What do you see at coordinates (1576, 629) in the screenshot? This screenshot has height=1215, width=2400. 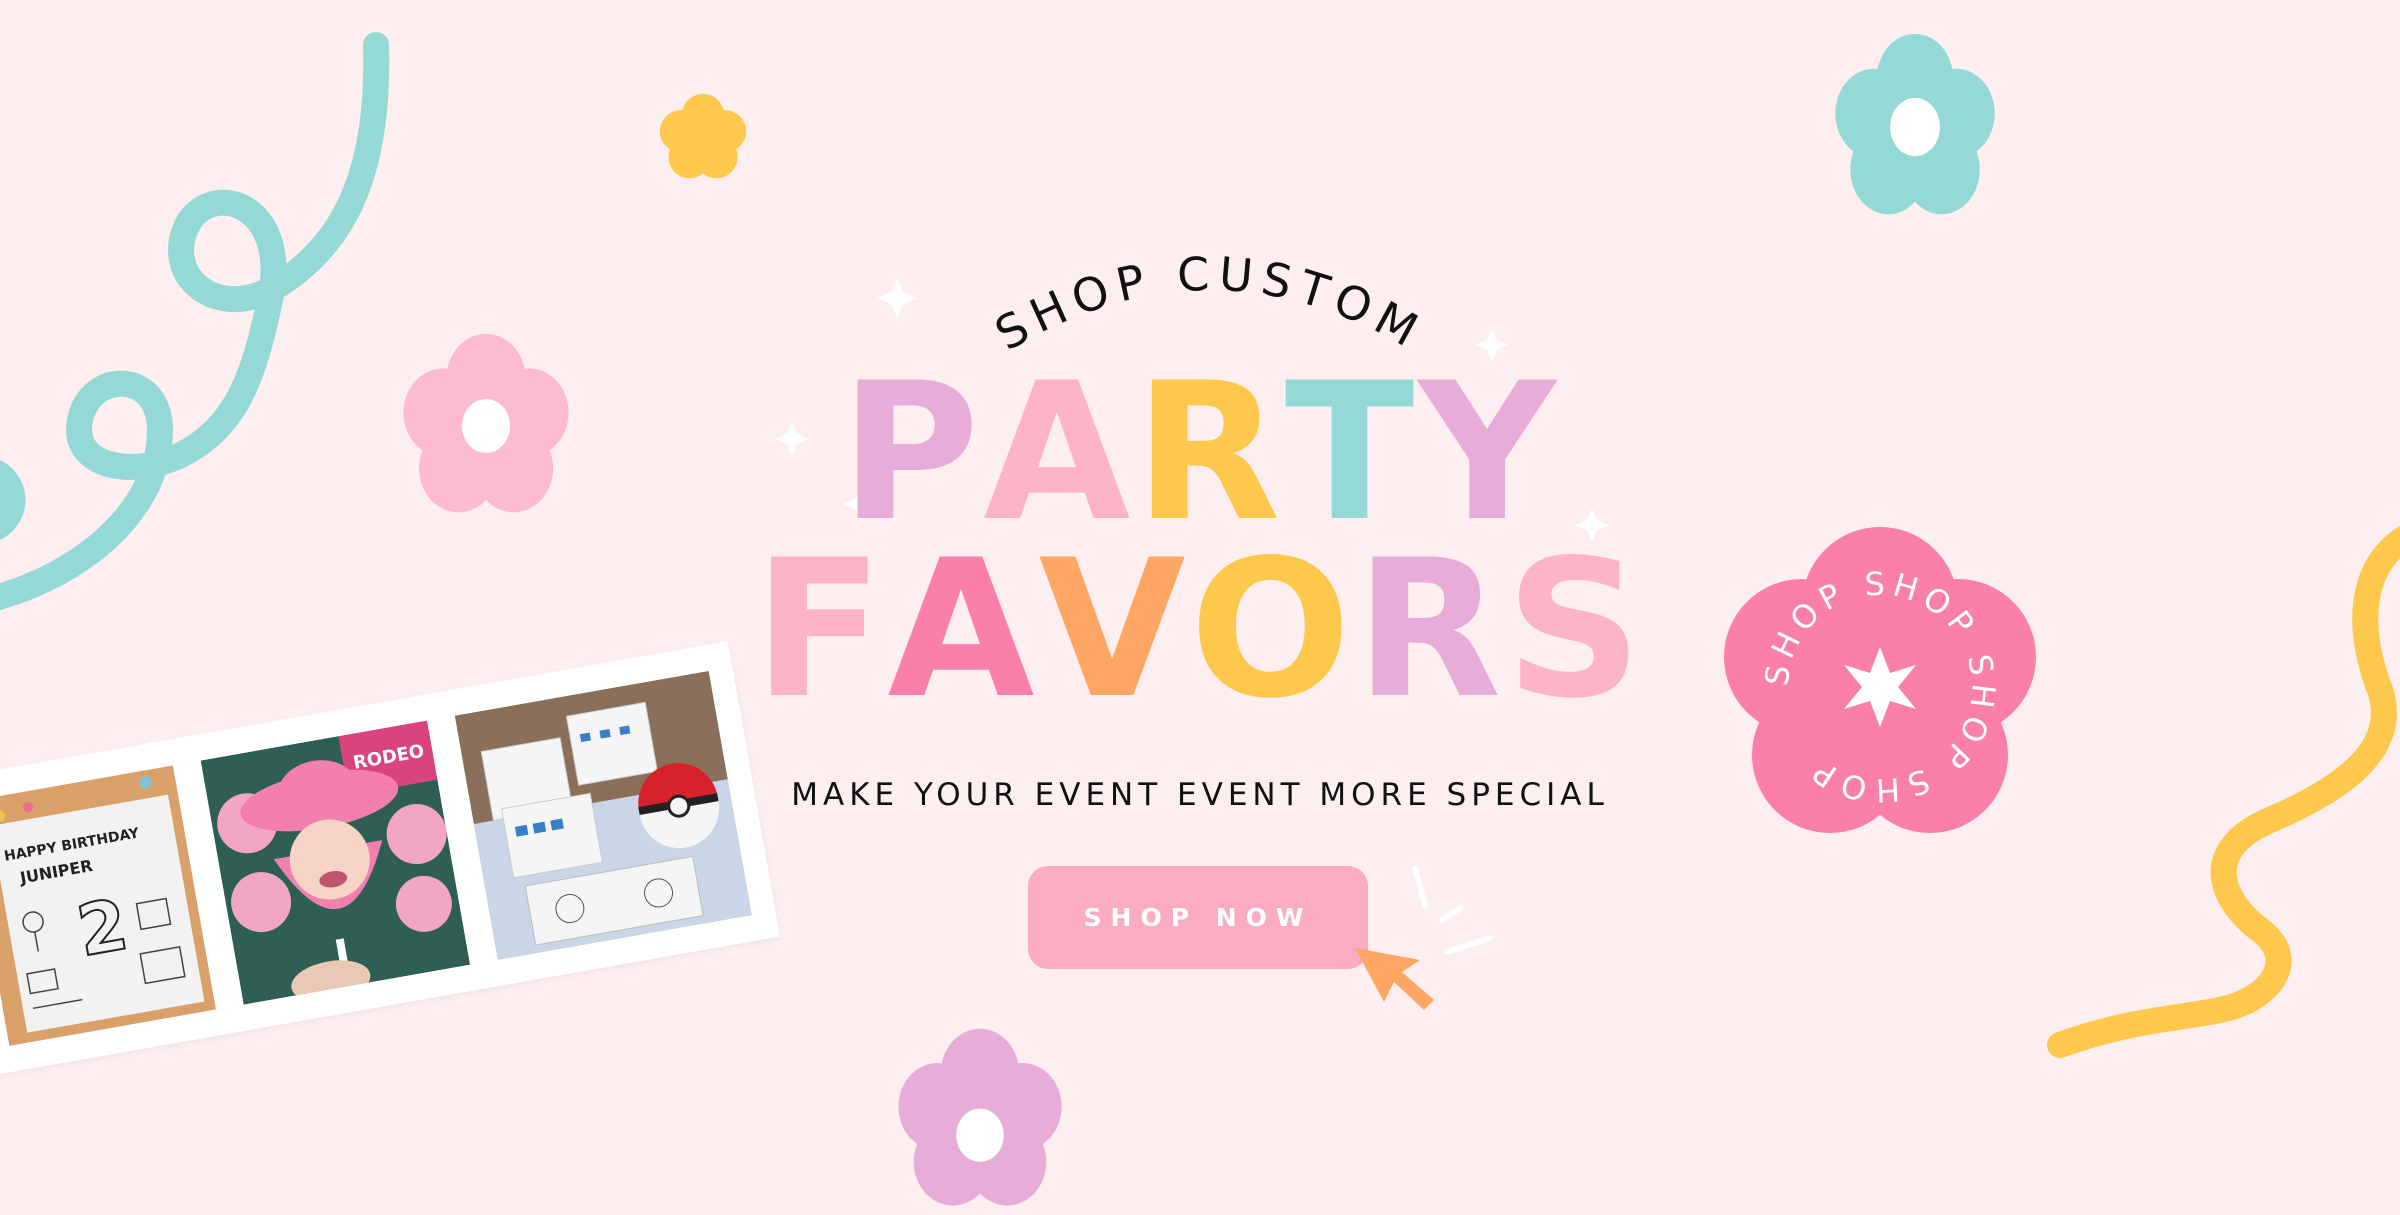 I see `title-letter: S` at bounding box center [1576, 629].